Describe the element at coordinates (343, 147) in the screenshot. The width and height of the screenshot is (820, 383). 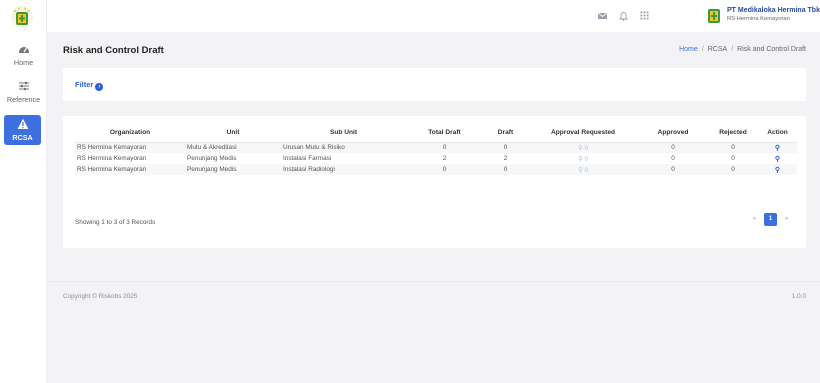
I see `cell-sub-unit: Urusan Mutu & Risiko` at that location.